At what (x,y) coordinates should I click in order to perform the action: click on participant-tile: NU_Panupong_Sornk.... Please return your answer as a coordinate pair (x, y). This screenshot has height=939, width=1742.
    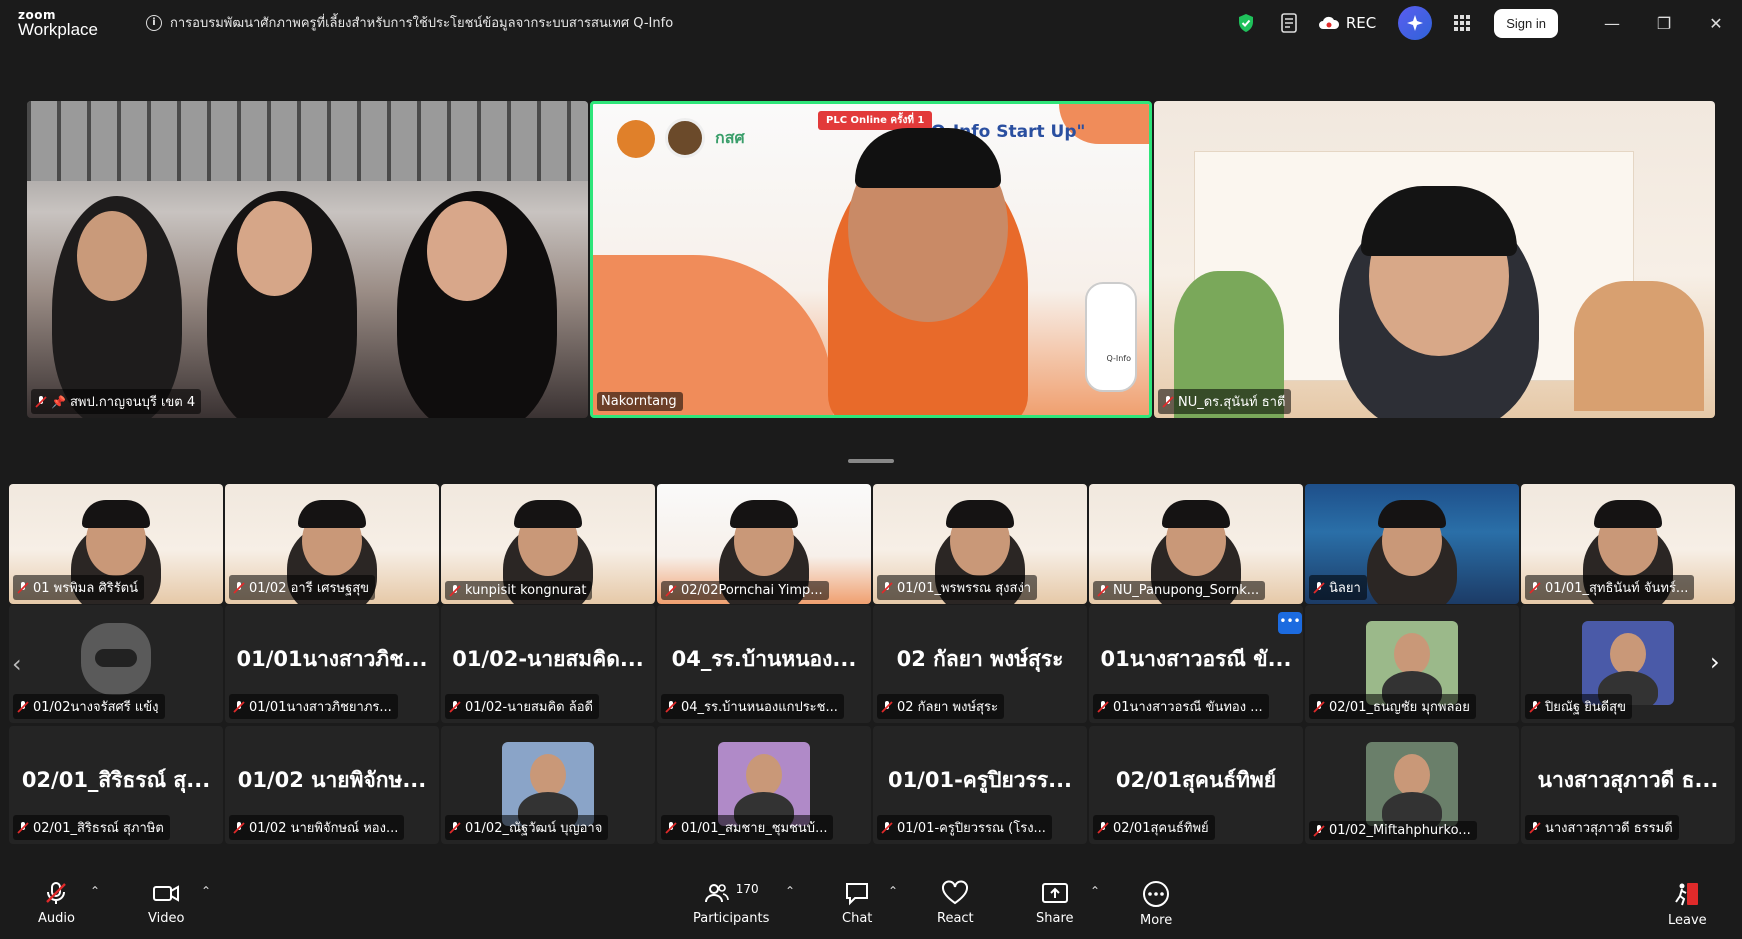
    Looking at the image, I should click on (1196, 544).